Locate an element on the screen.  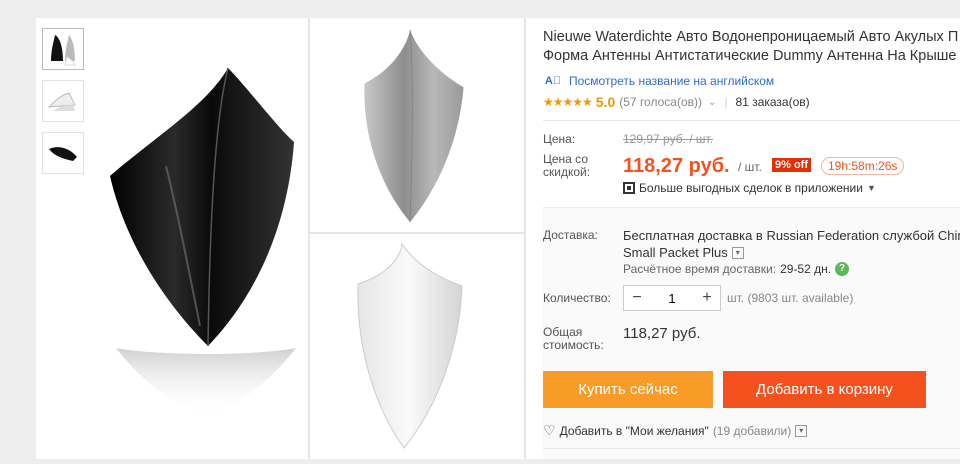
quantity-label: Количество: is located at coordinates (577, 298).